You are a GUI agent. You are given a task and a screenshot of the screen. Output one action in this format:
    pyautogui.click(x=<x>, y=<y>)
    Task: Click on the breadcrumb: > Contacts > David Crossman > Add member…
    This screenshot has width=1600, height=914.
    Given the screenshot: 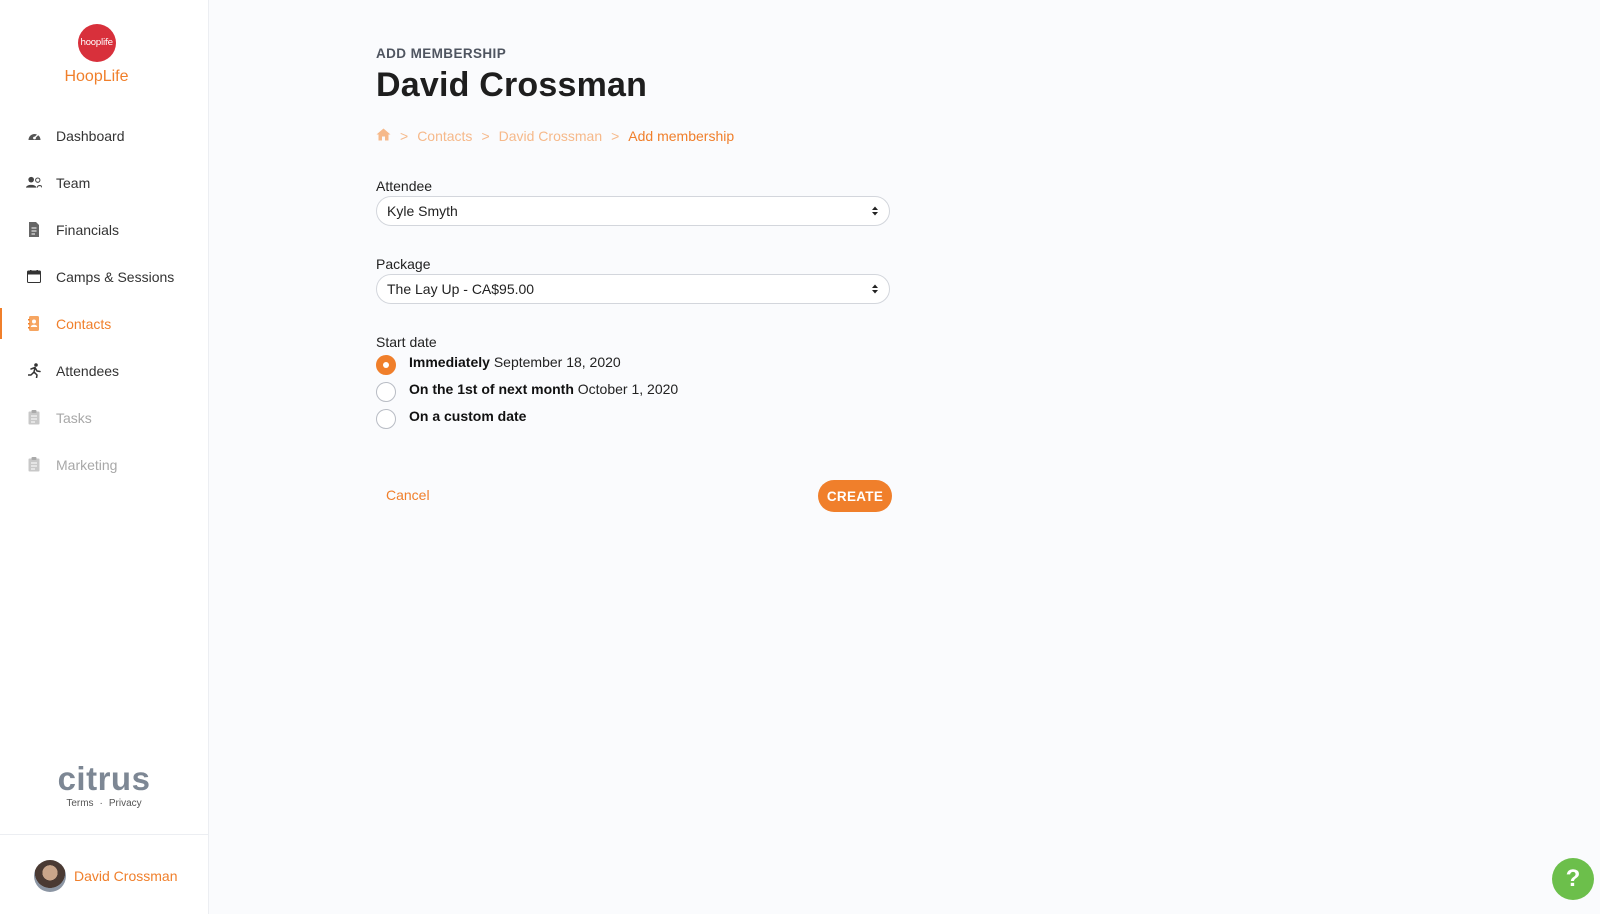 What is the action you would take?
    pyautogui.click(x=555, y=136)
    